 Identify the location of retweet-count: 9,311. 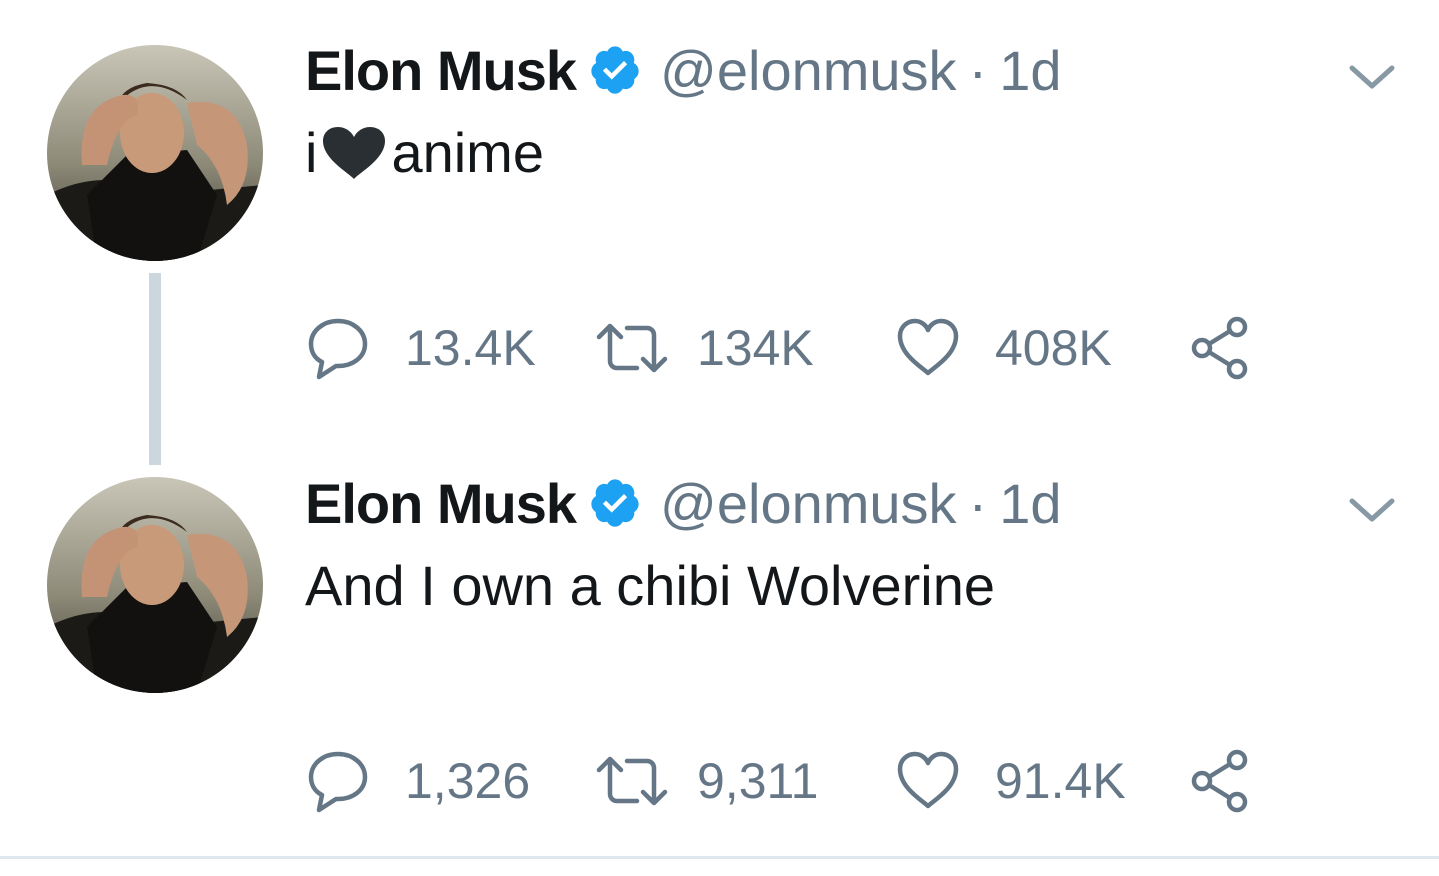
(758, 781).